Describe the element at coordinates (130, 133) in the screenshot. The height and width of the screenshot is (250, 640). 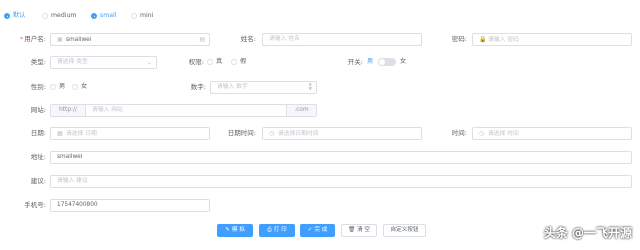
I see `date-picker: ▦ 请选择 日期` at that location.